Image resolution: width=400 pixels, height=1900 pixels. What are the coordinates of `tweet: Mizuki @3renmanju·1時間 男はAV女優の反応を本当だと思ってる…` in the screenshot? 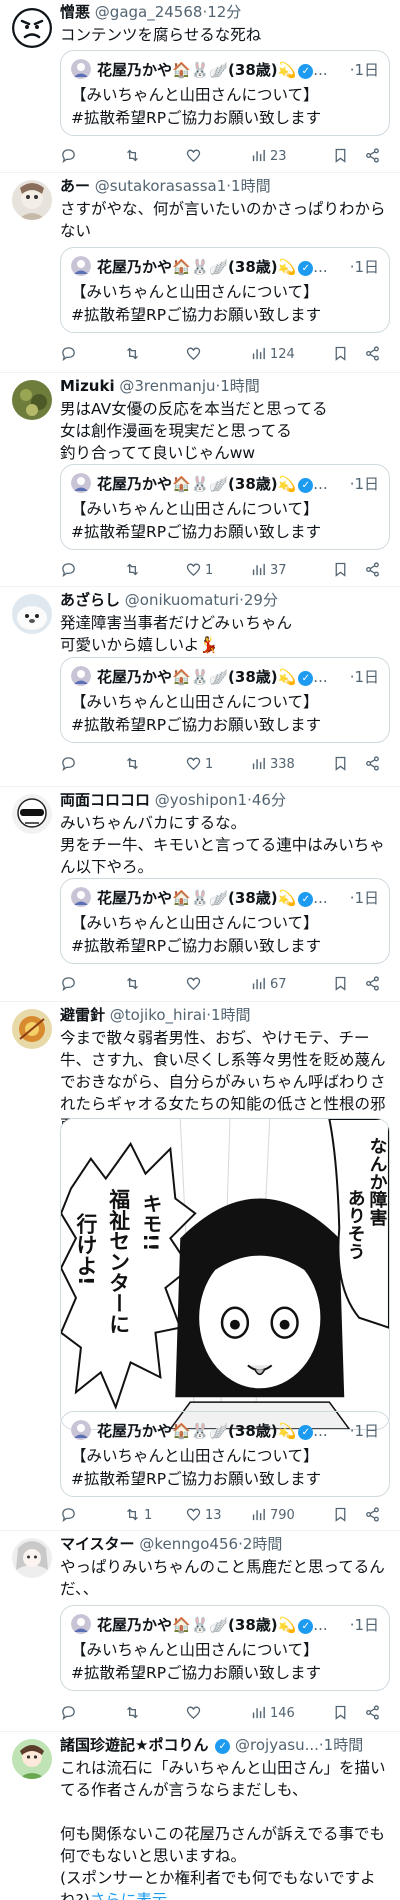 It's located at (200, 480).